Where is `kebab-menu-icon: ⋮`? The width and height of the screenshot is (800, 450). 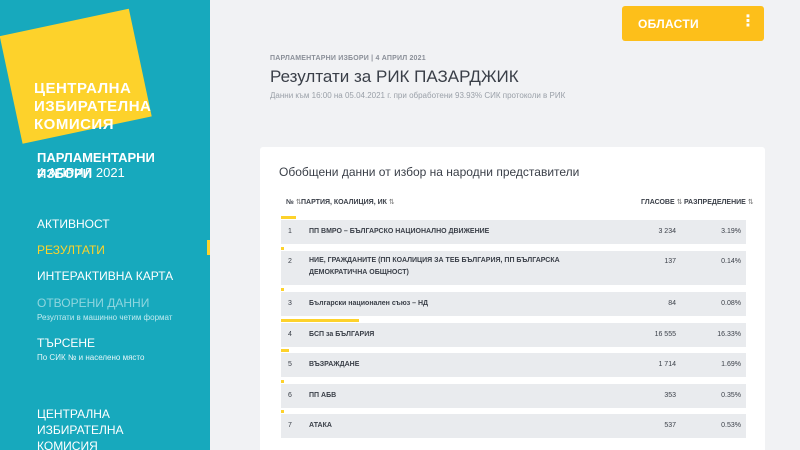
kebab-menu-icon: ⋮ is located at coordinates (748, 21).